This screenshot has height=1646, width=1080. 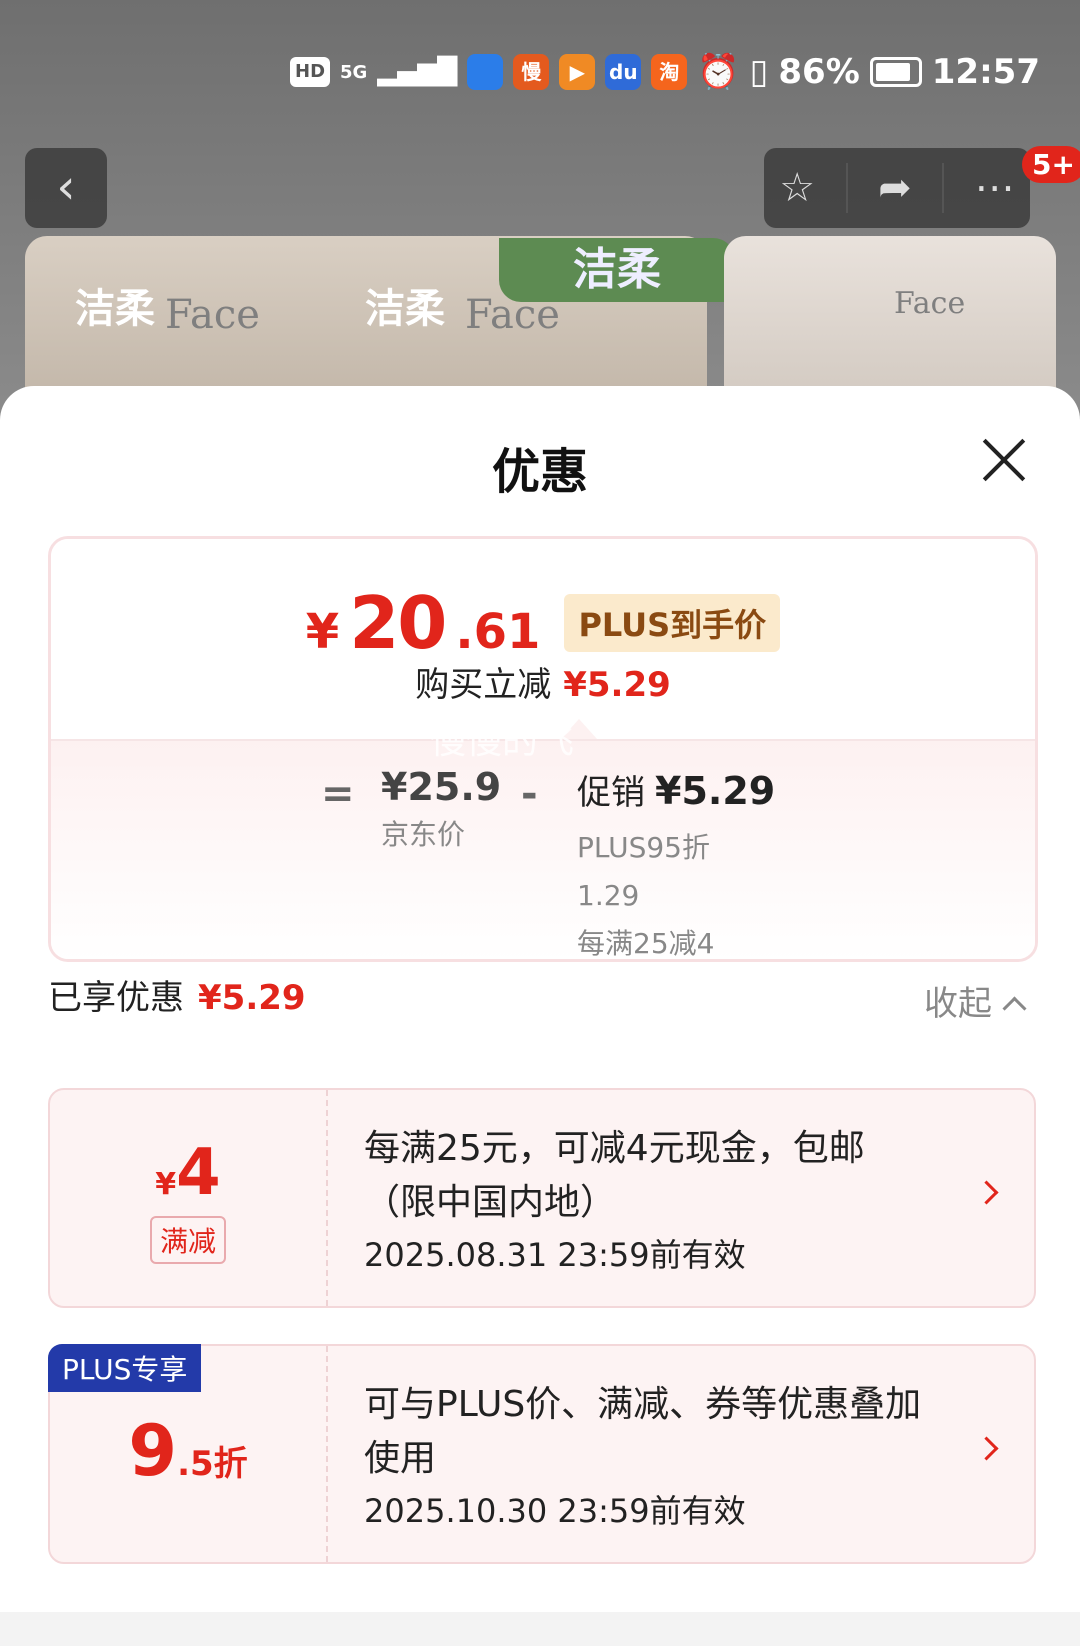 I want to click on enjoyed-discount: 已享优惠 ¥5.29, so click(x=177, y=994).